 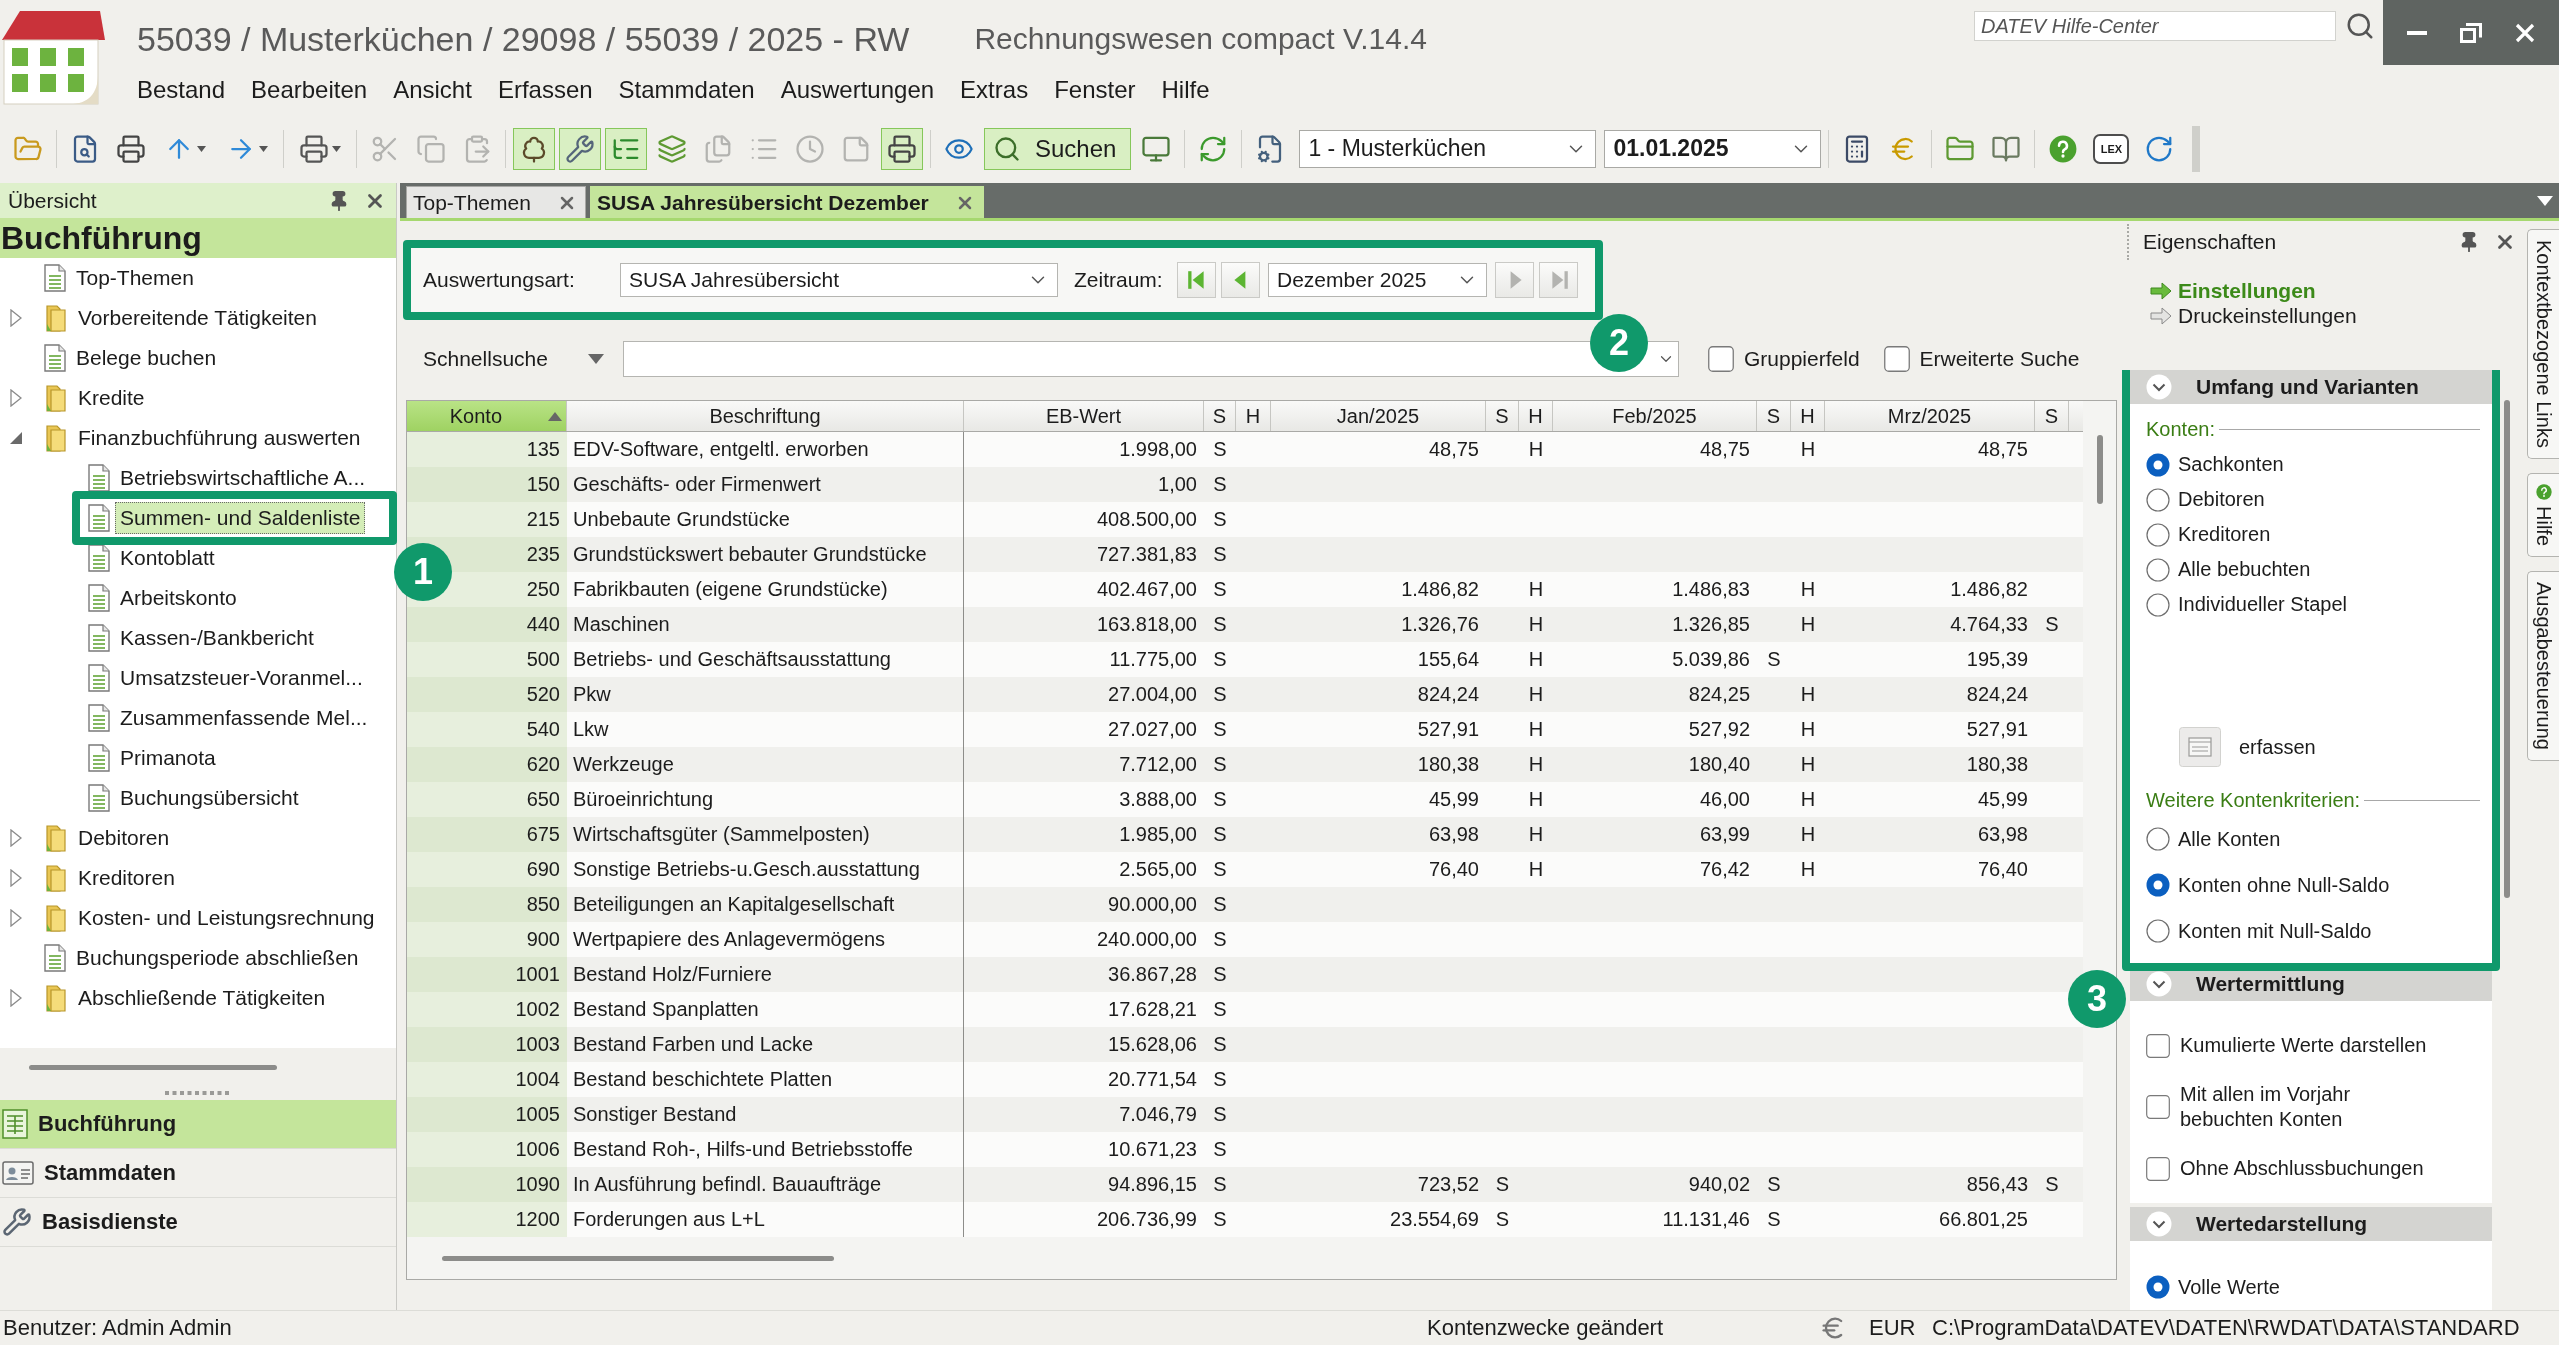 I want to click on settings-link: Einstellungen, so click(x=2233, y=290).